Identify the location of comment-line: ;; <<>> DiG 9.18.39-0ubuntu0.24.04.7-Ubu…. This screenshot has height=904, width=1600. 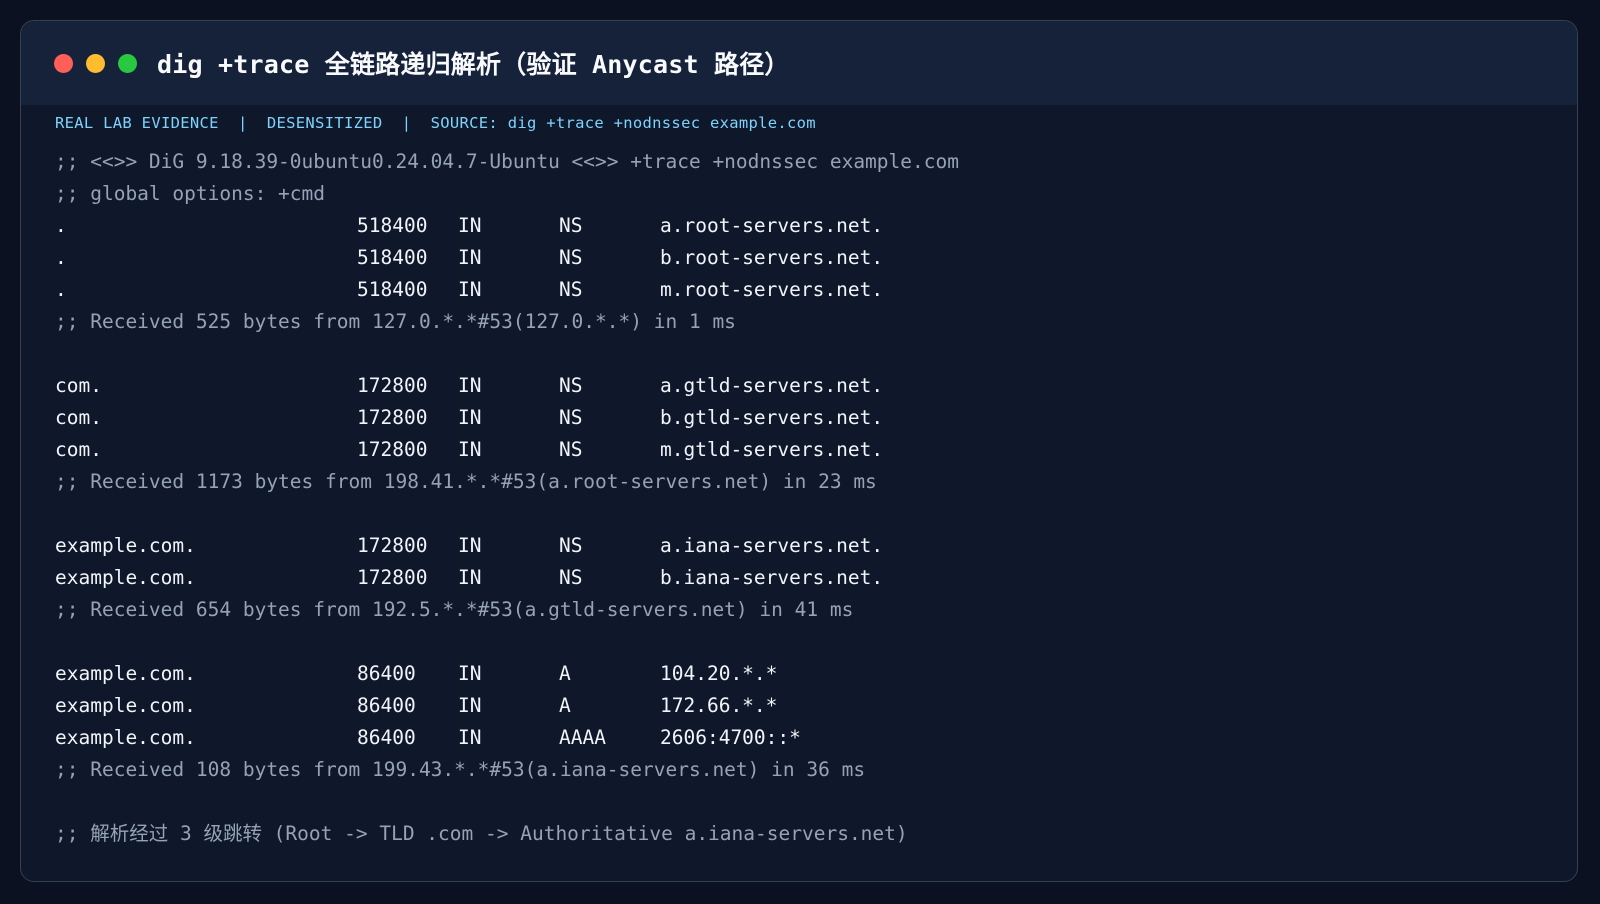
(507, 161).